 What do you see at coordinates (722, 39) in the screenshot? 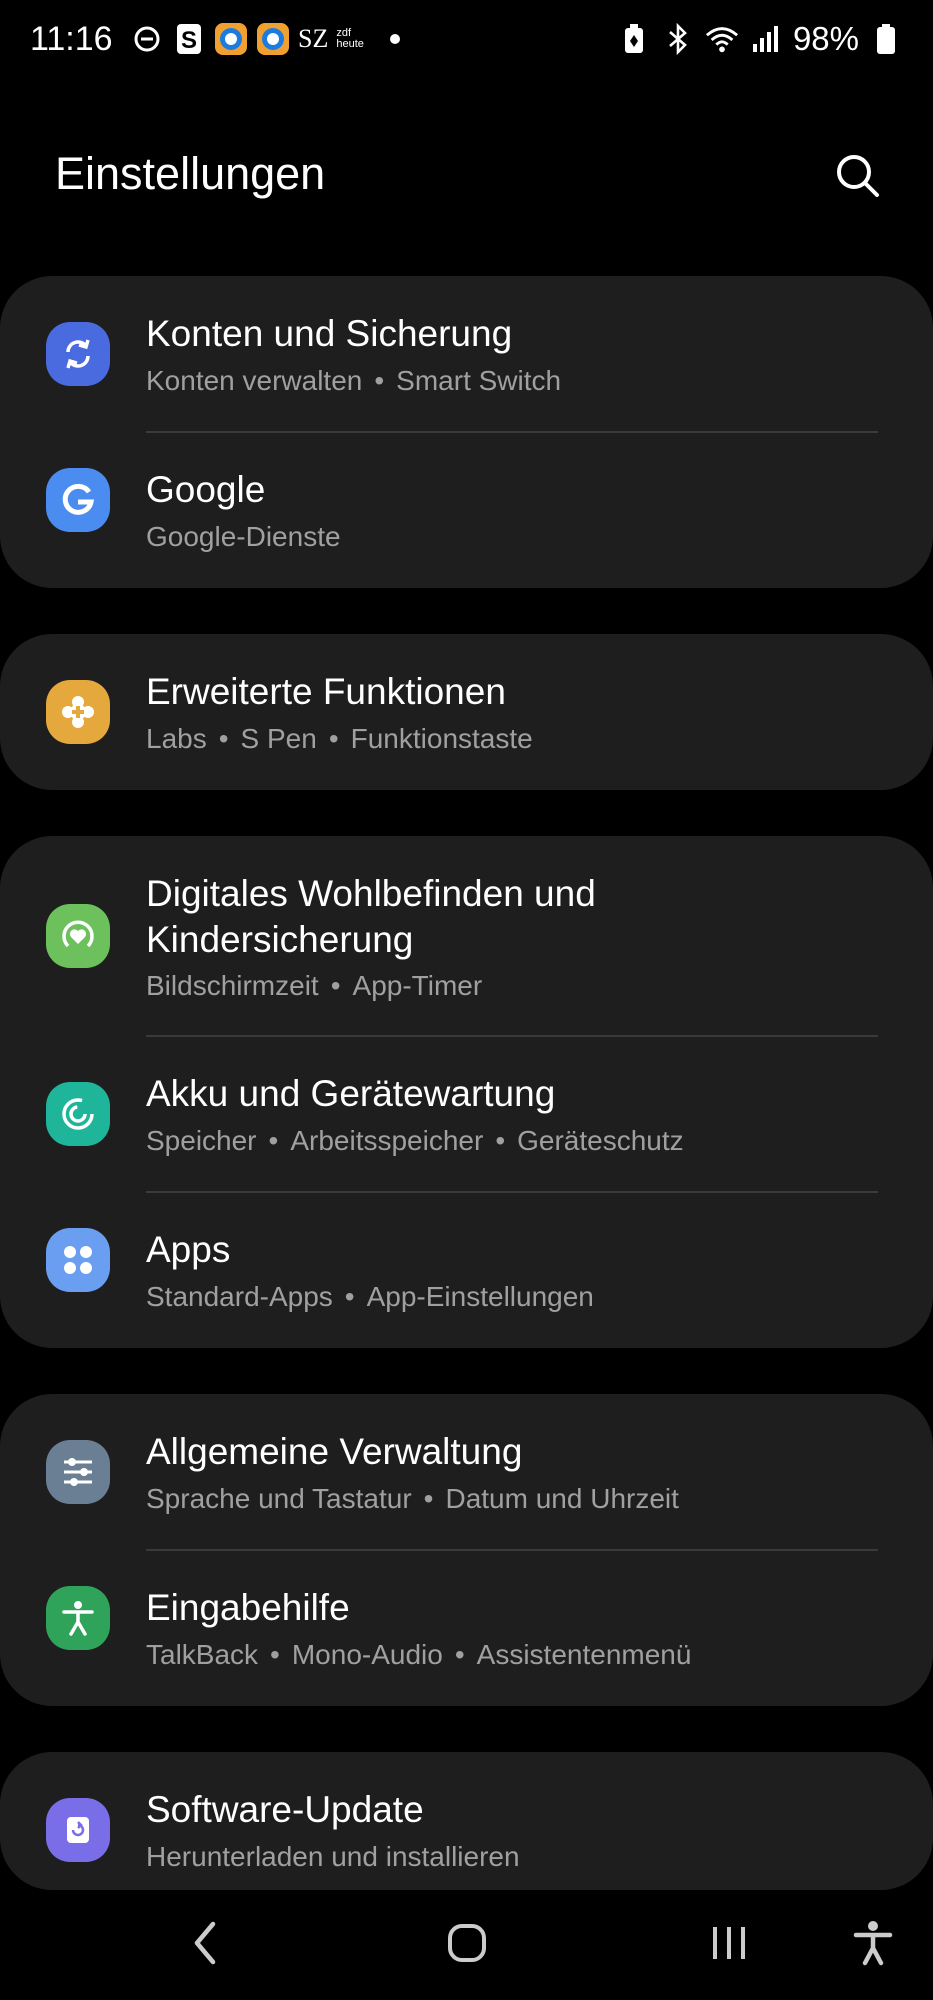
I see `wifi-icon` at bounding box center [722, 39].